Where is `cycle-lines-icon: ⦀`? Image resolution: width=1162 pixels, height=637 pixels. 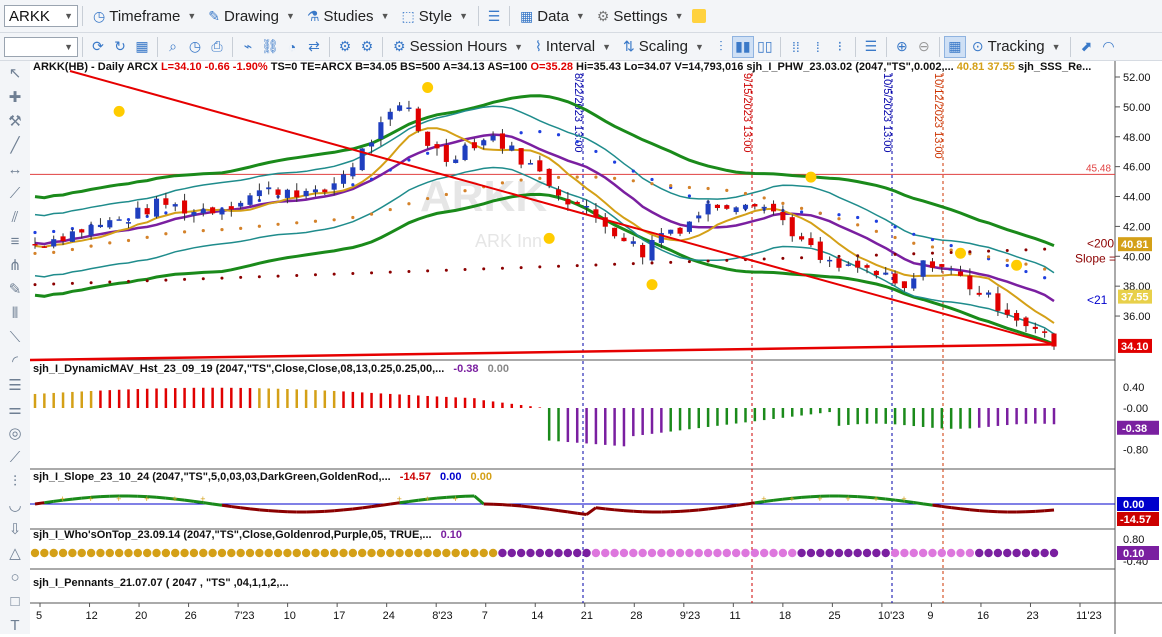 cycle-lines-icon: ⦀ is located at coordinates (15, 313).